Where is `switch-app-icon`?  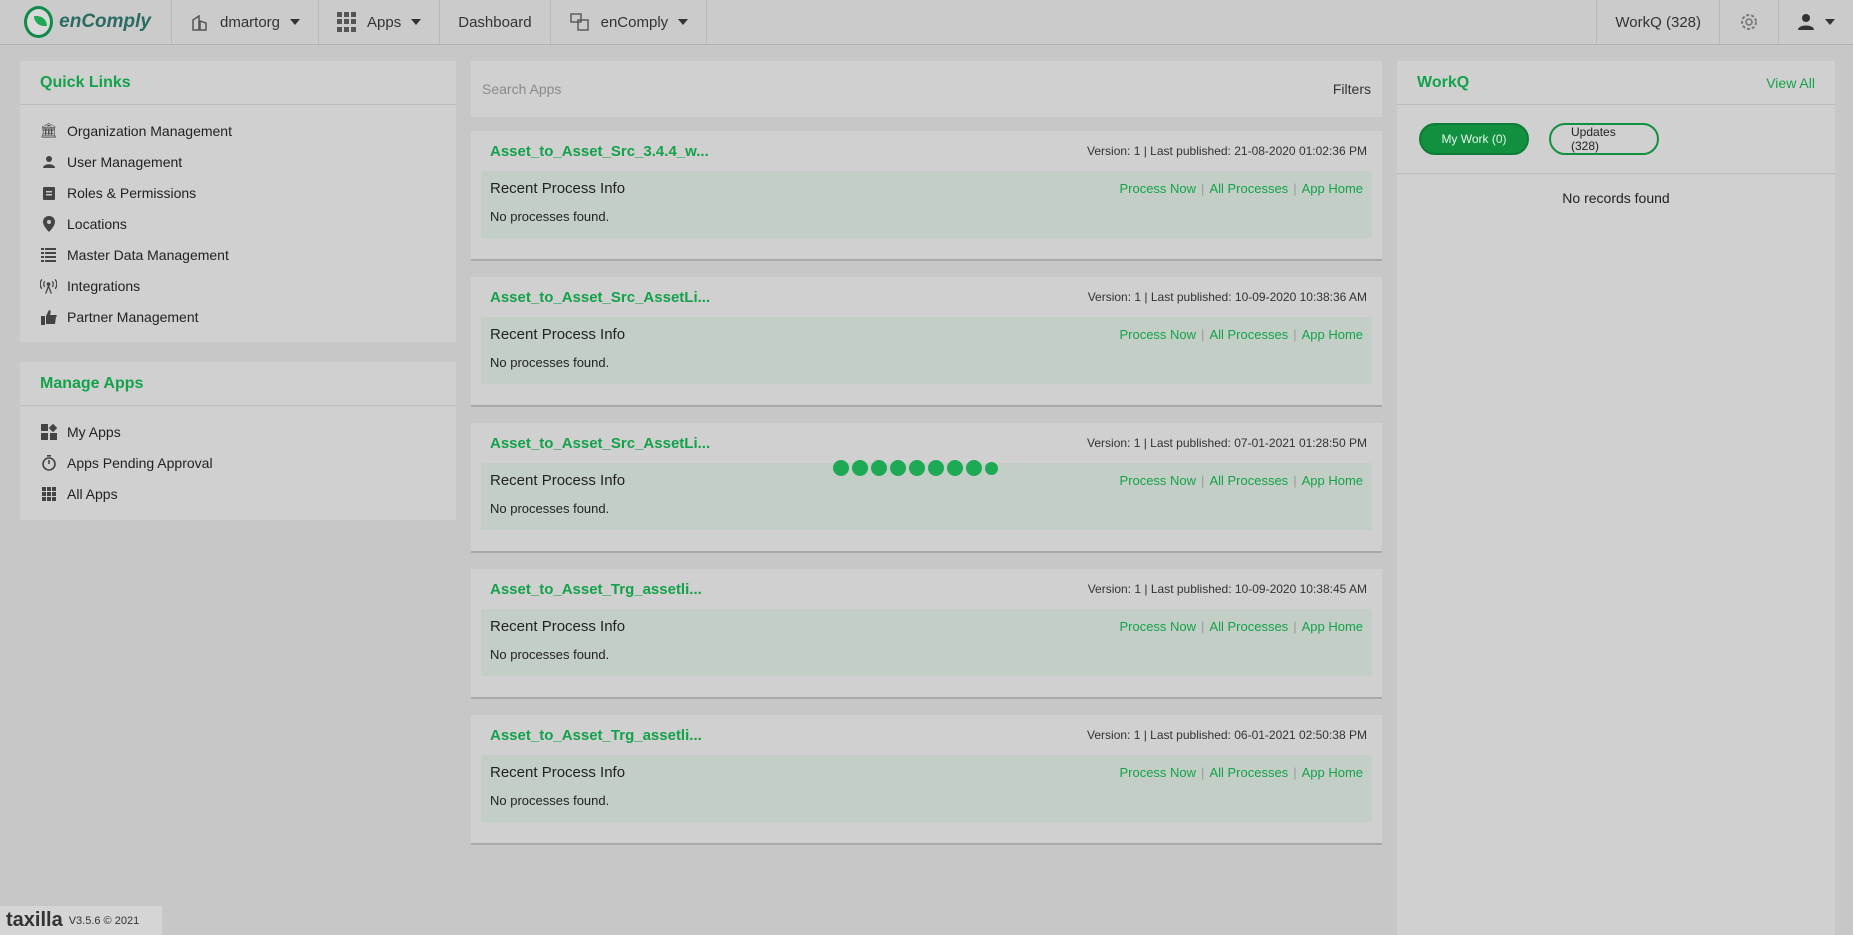
switch-app-icon is located at coordinates (579, 22).